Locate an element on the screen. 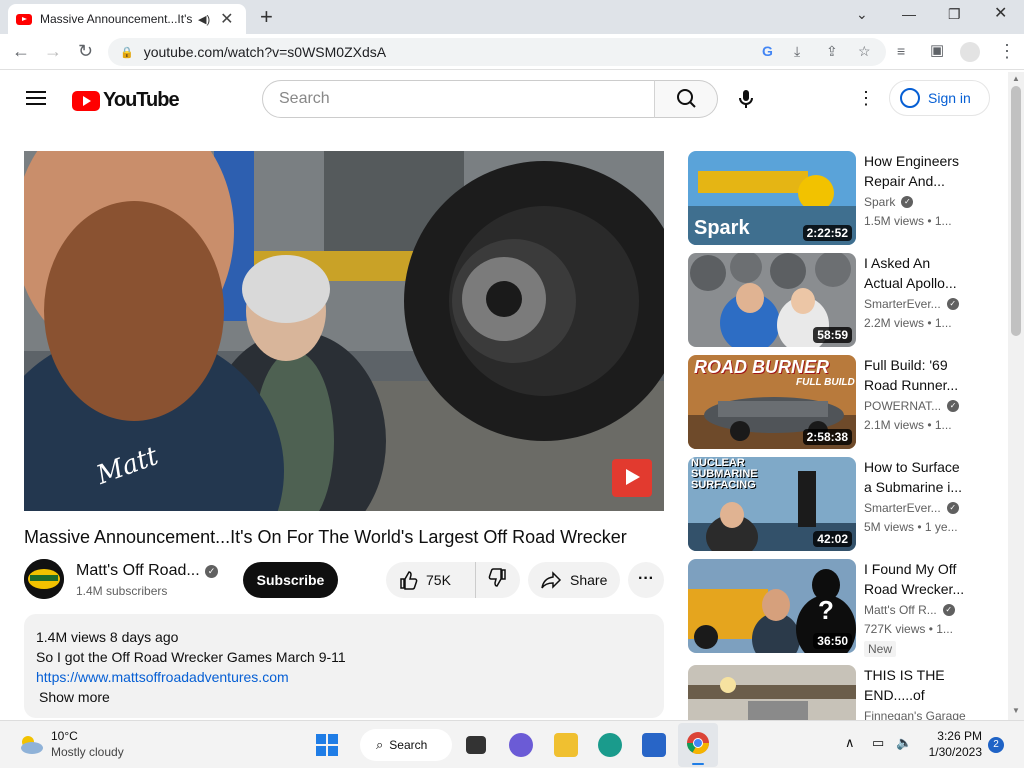 Image resolution: width=1024 pixels, height=772 pixels. minimize-button: — is located at coordinates (909, 14).